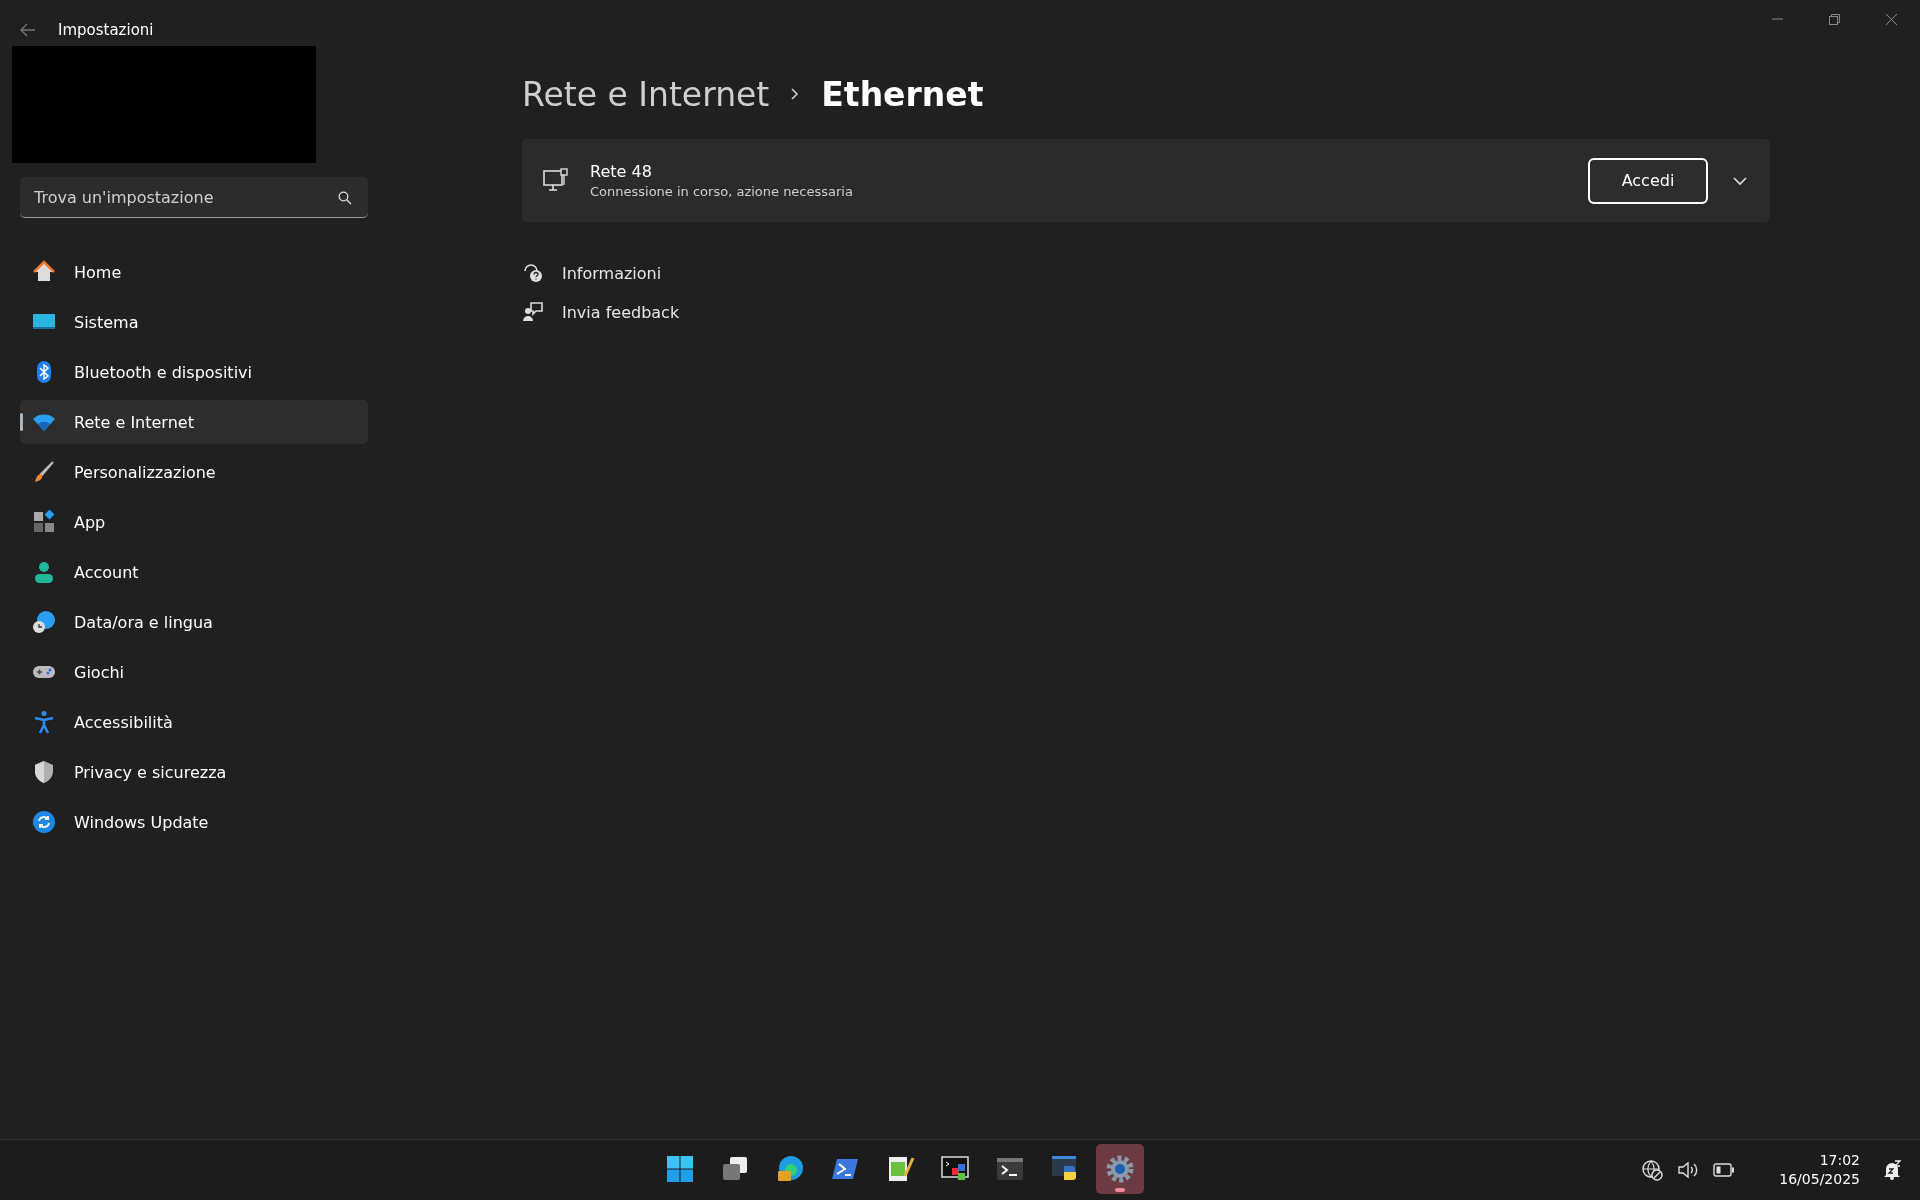  What do you see at coordinates (1120, 1169) in the screenshot?
I see `gear-icon` at bounding box center [1120, 1169].